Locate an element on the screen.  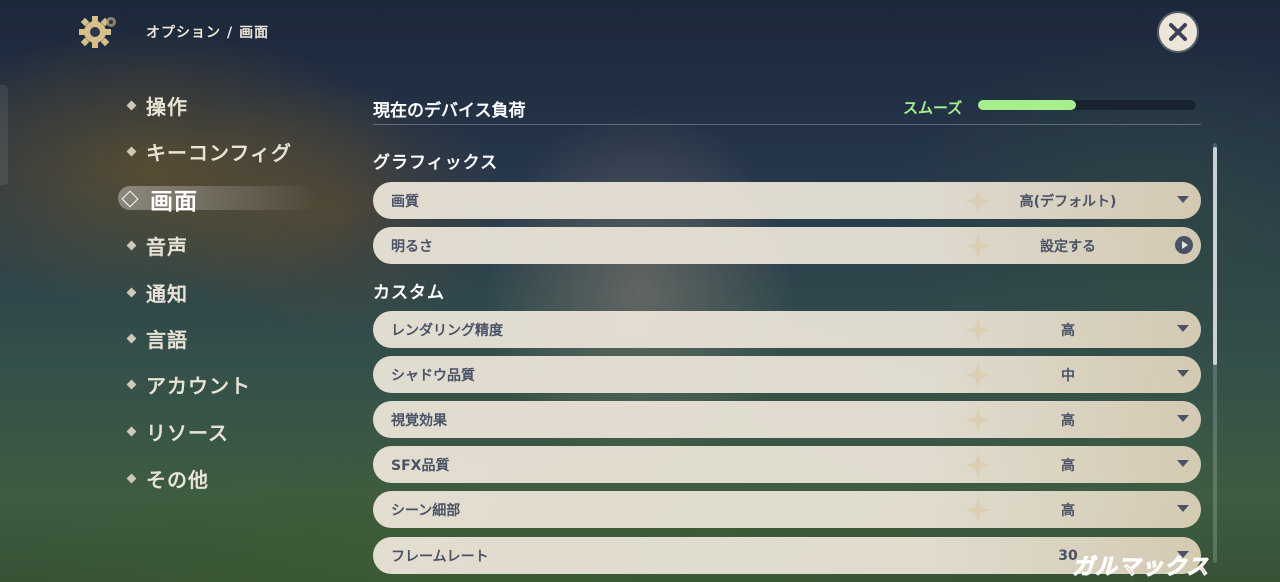
sidebar-item-label: 操作 is located at coordinates (167, 107).